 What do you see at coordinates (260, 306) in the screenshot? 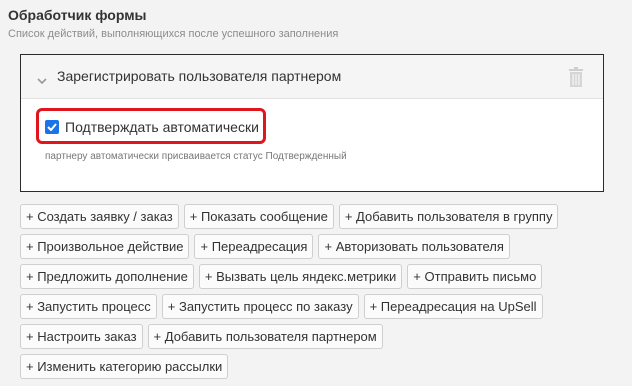
I see `start-order-process-button: + Запустить процесс по заказу` at bounding box center [260, 306].